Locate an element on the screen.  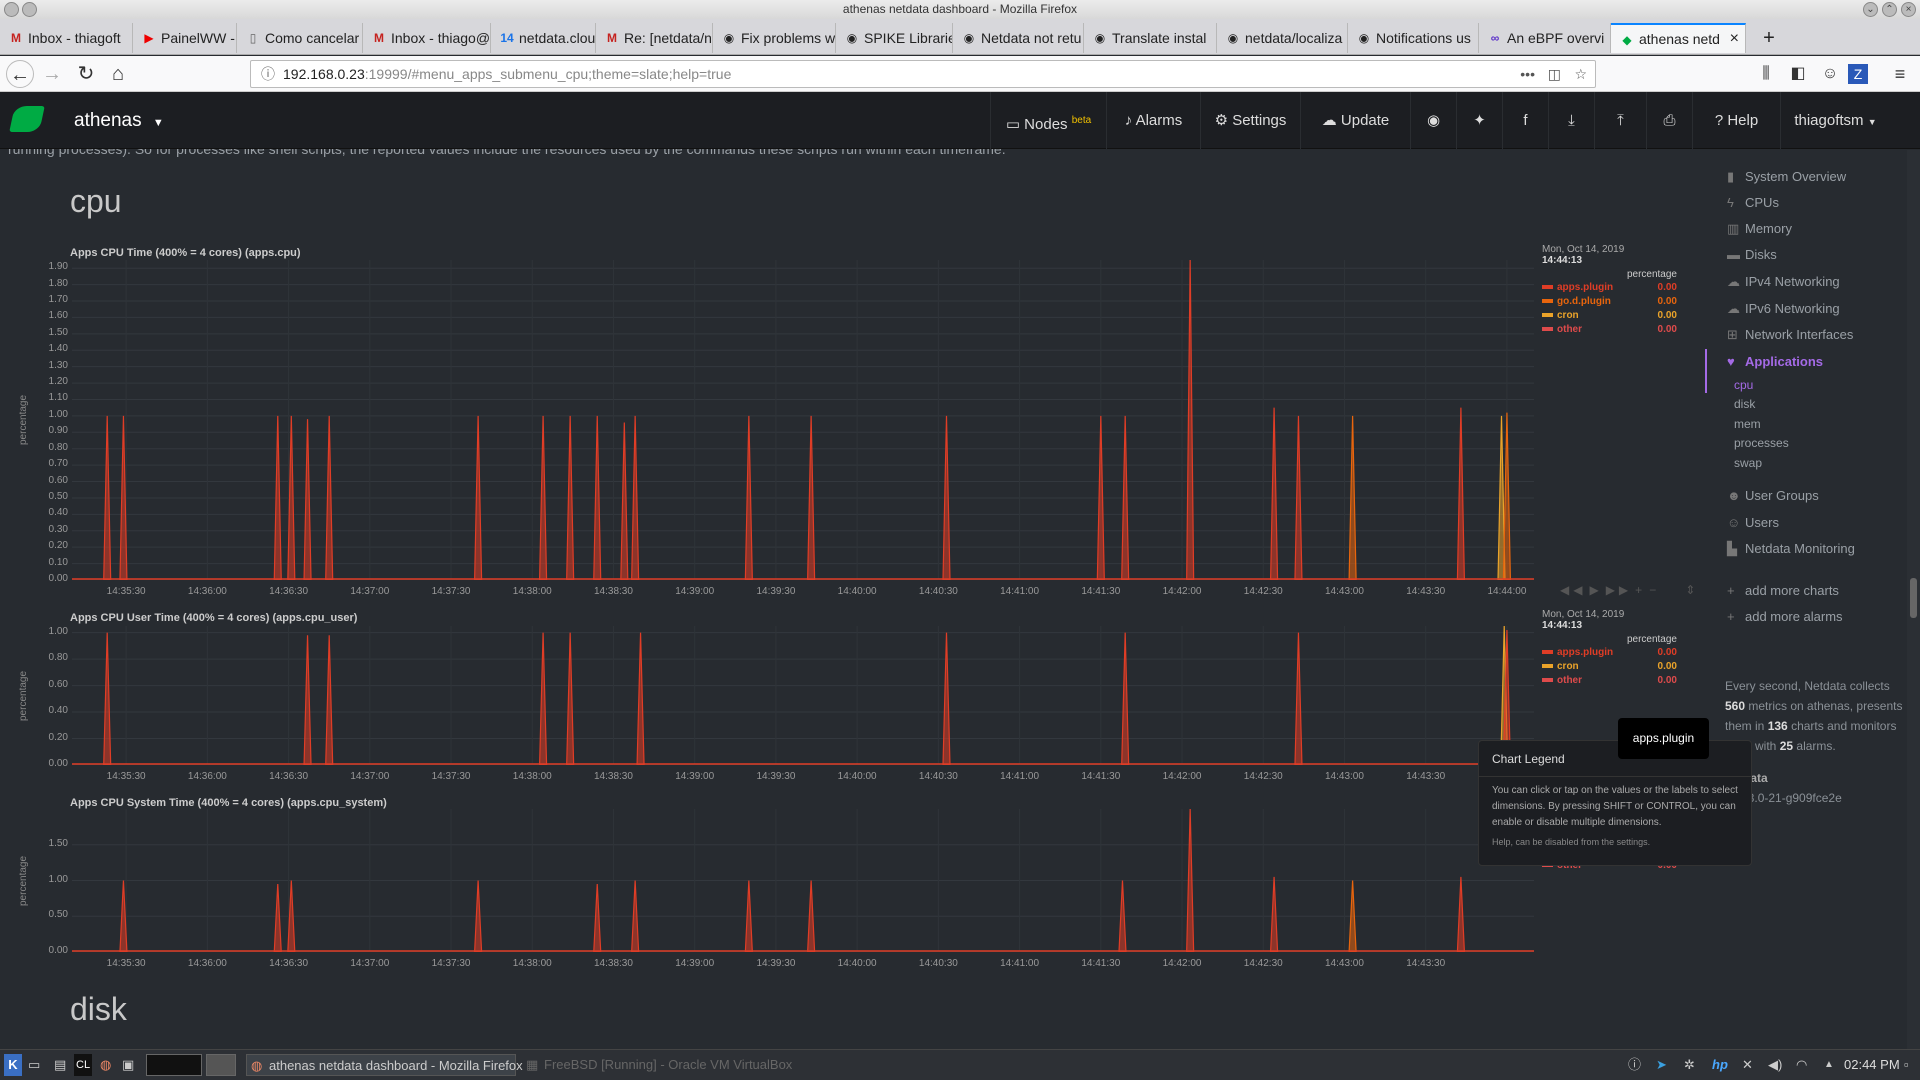
sidebar-item-system-overview: ▮ System Overview is located at coordinates (1786, 177).